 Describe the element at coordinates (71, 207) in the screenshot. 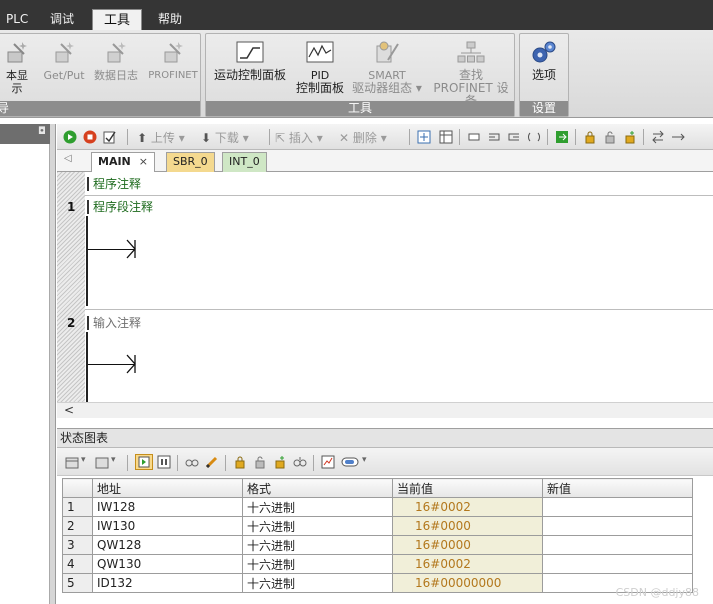

I see `network-1-number: 1` at that location.